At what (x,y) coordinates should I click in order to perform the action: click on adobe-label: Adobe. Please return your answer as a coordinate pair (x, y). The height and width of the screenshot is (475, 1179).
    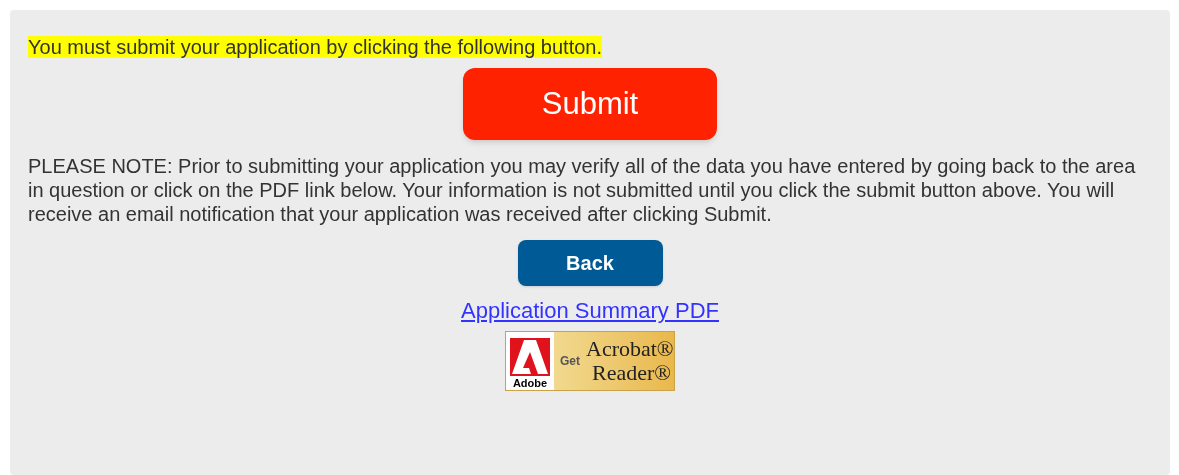
    Looking at the image, I should click on (530, 383).